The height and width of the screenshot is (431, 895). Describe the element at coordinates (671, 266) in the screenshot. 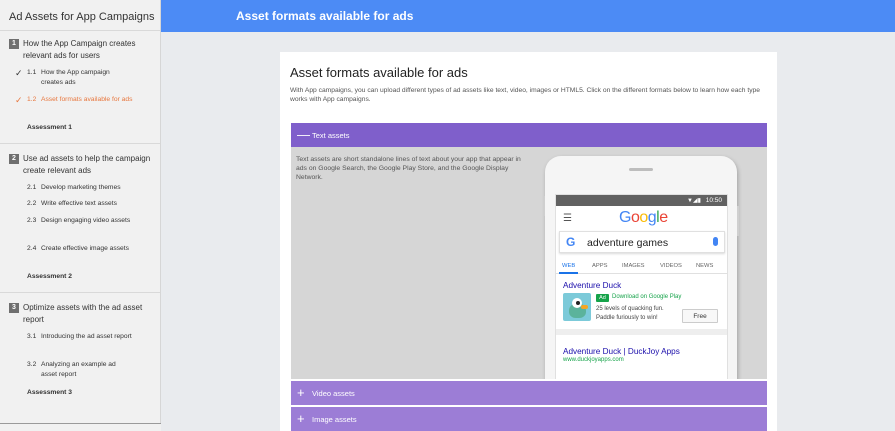

I see `tab-videos: VIDEOS` at that location.